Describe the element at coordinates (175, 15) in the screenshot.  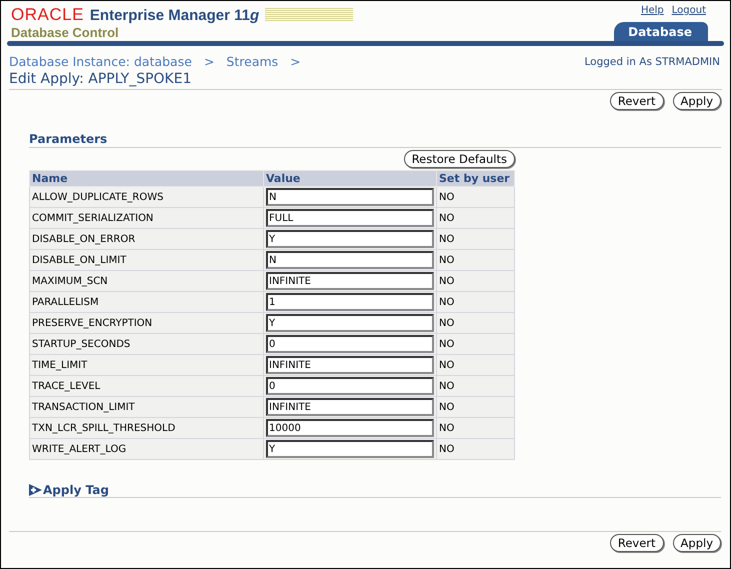
I see `product-name: Enterprise Manager 11g` at that location.